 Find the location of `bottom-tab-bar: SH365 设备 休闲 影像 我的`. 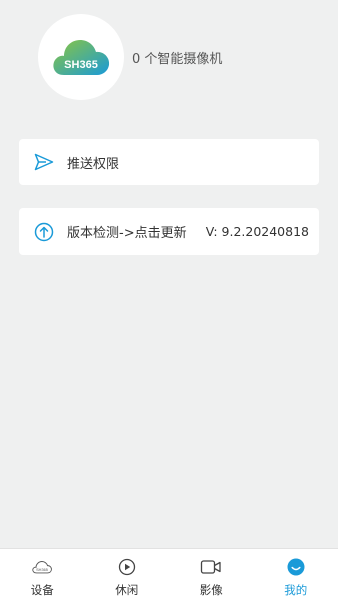

bottom-tab-bar: SH365 设备 休闲 影像 我的 is located at coordinates (169, 574).